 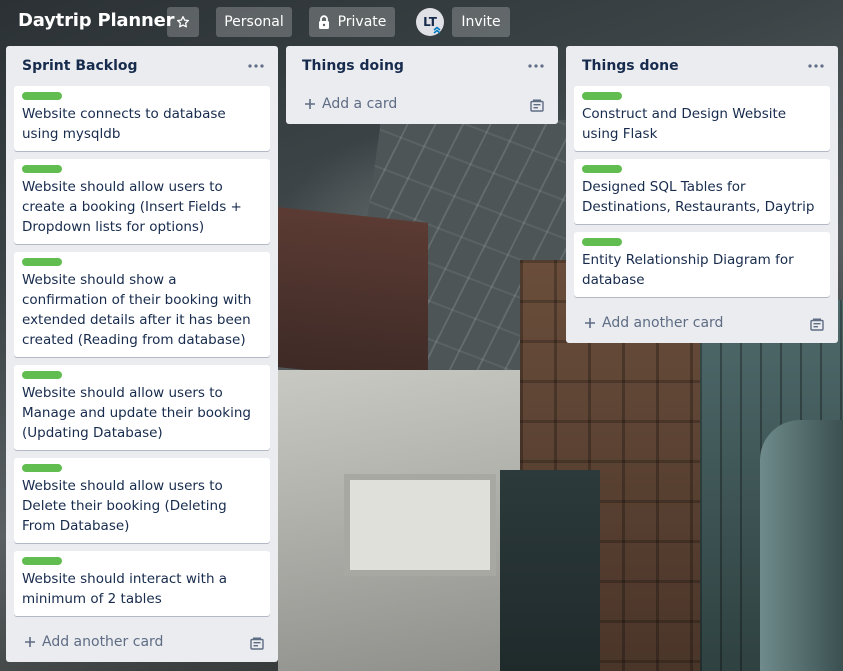 What do you see at coordinates (422, 66) in the screenshot?
I see `list-header: Things doing` at bounding box center [422, 66].